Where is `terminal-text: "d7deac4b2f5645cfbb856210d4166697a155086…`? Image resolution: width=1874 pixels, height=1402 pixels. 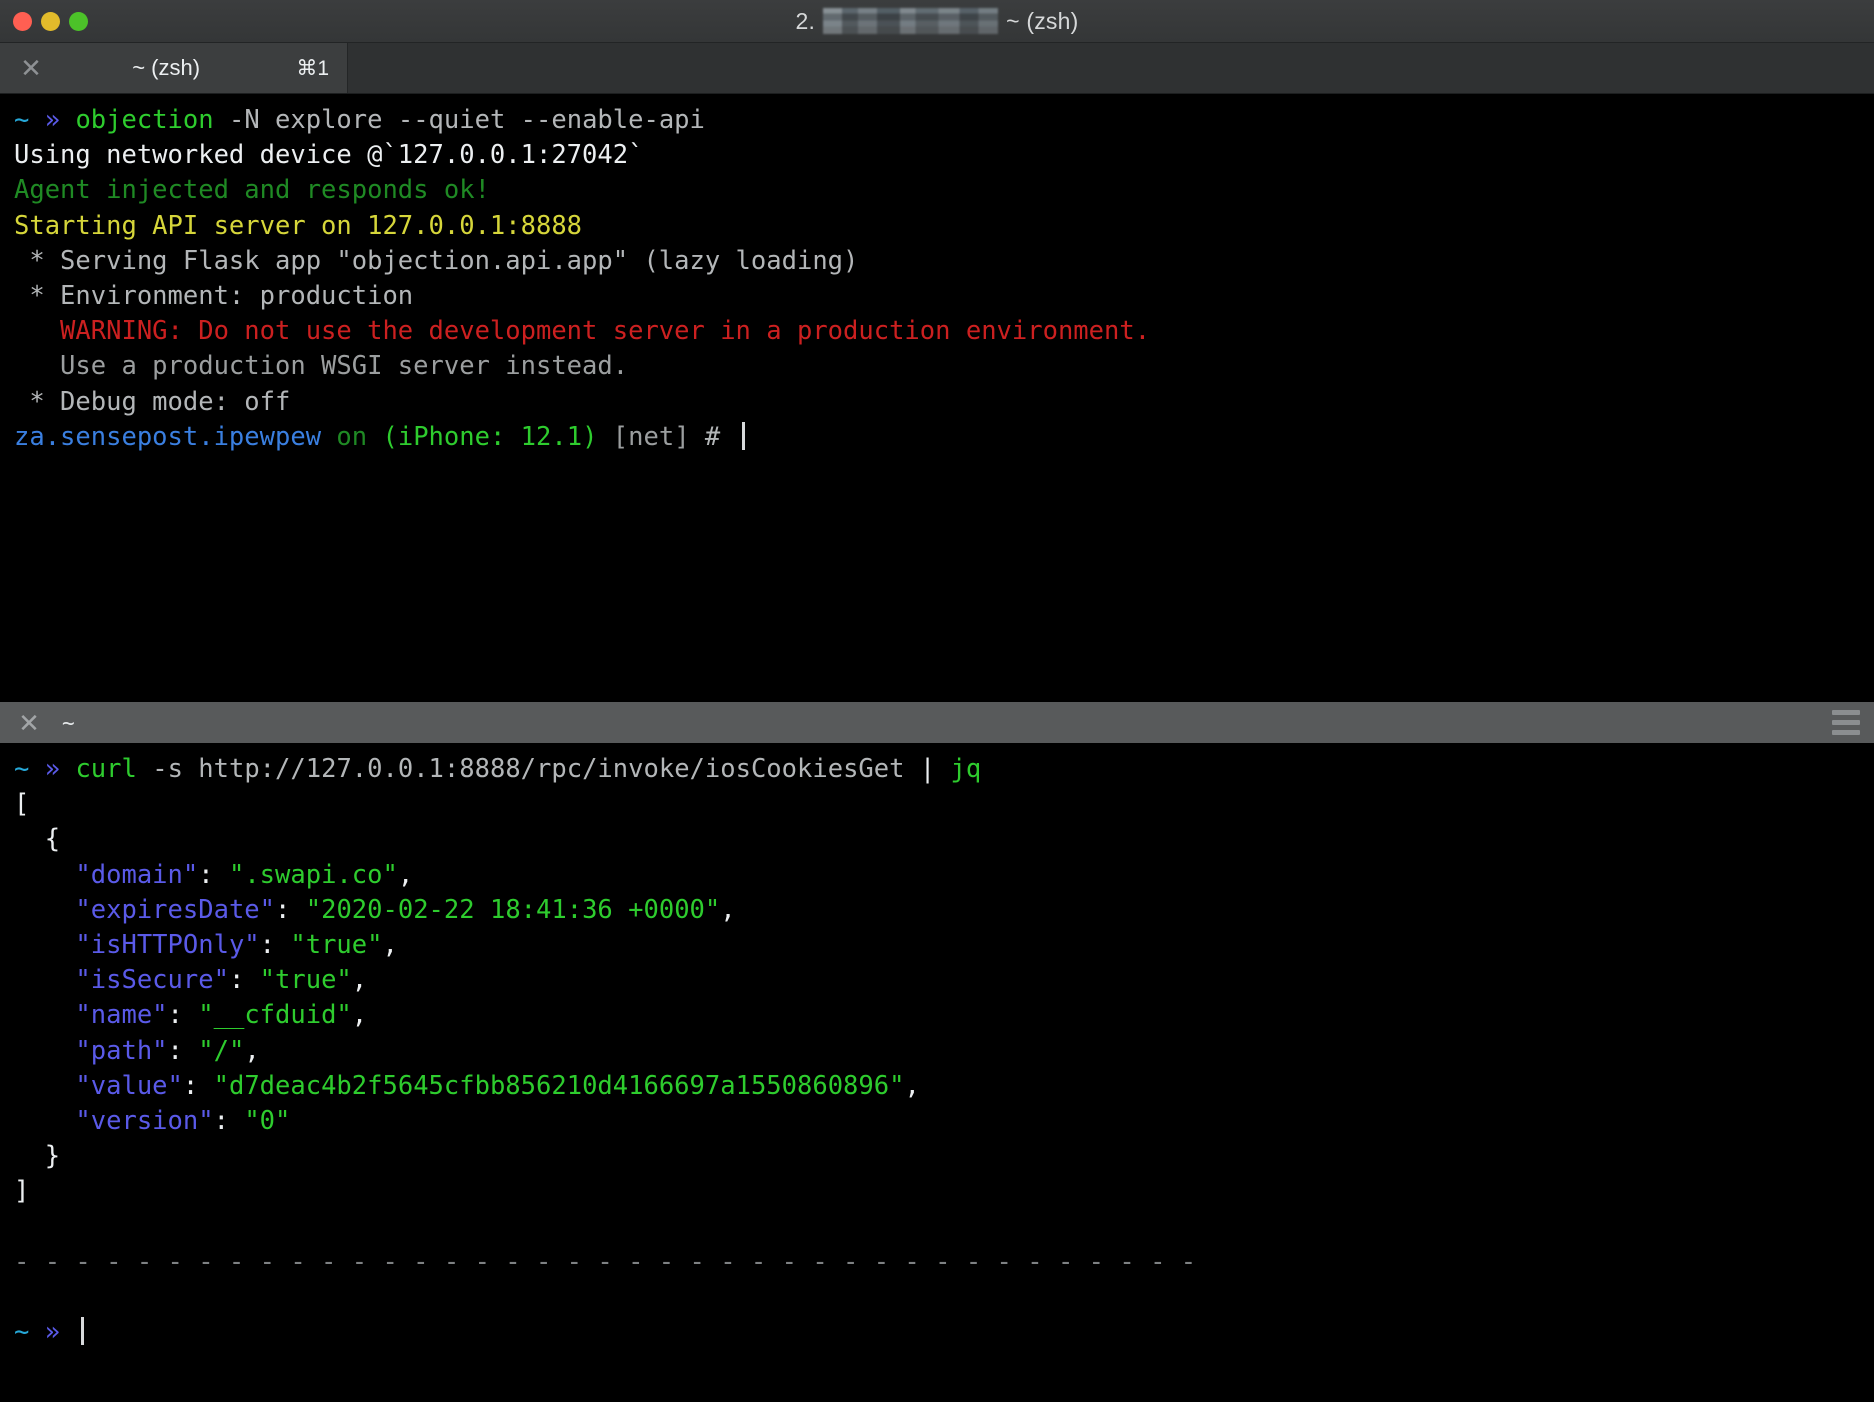
terminal-text: "d7deac4b2f5645cfbb856210d4166697a155086… is located at coordinates (559, 1085).